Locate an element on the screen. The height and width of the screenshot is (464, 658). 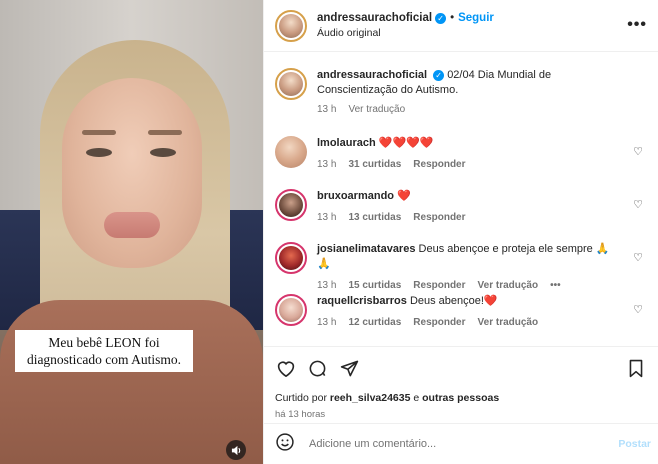
eye-left is located at coordinates (99, 152).